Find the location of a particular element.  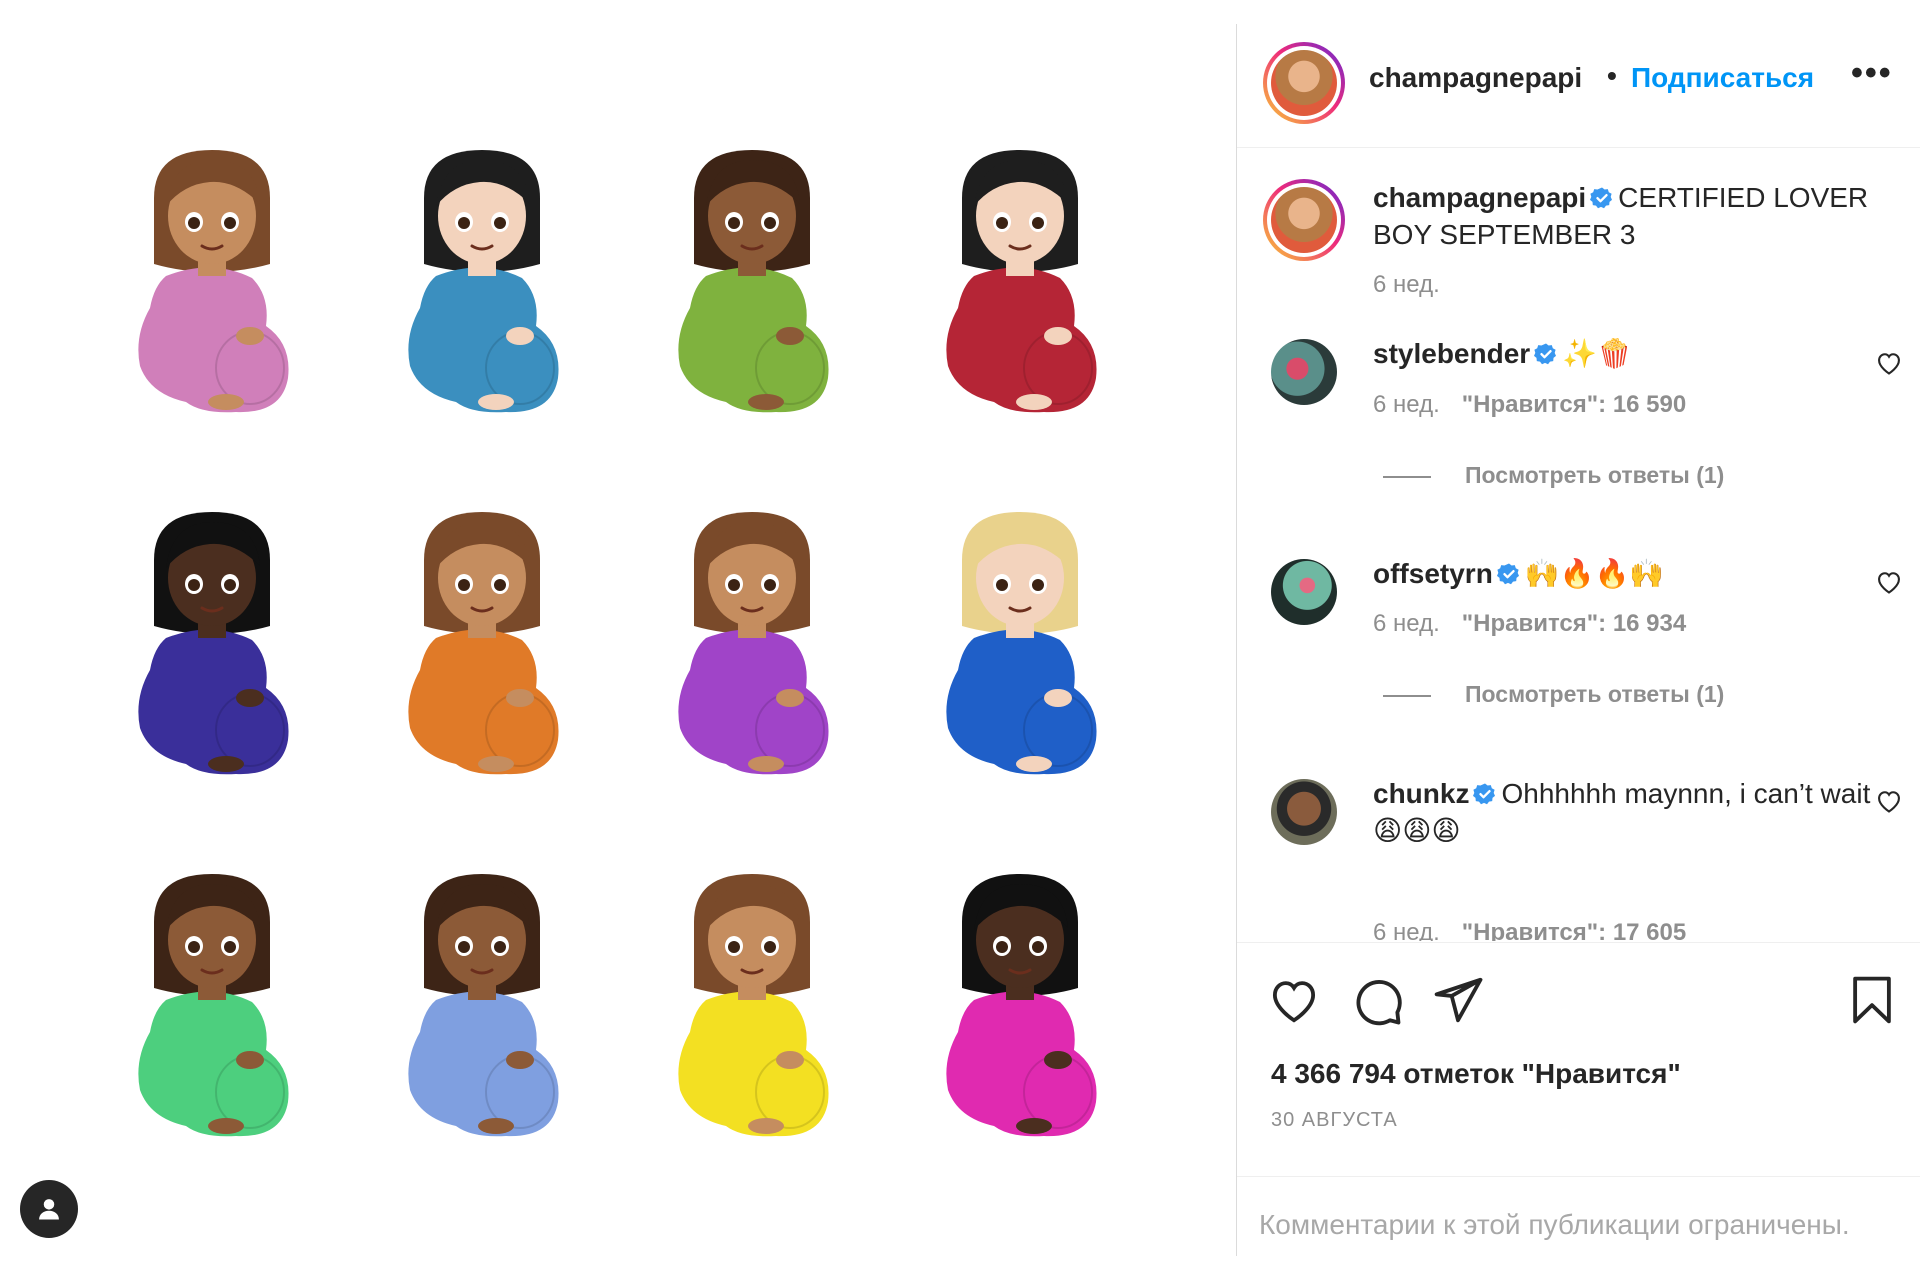

comment: chunkz Ohhhhhh maynnn, i can’t wait 😩😩😩 is located at coordinates (1633, 812).